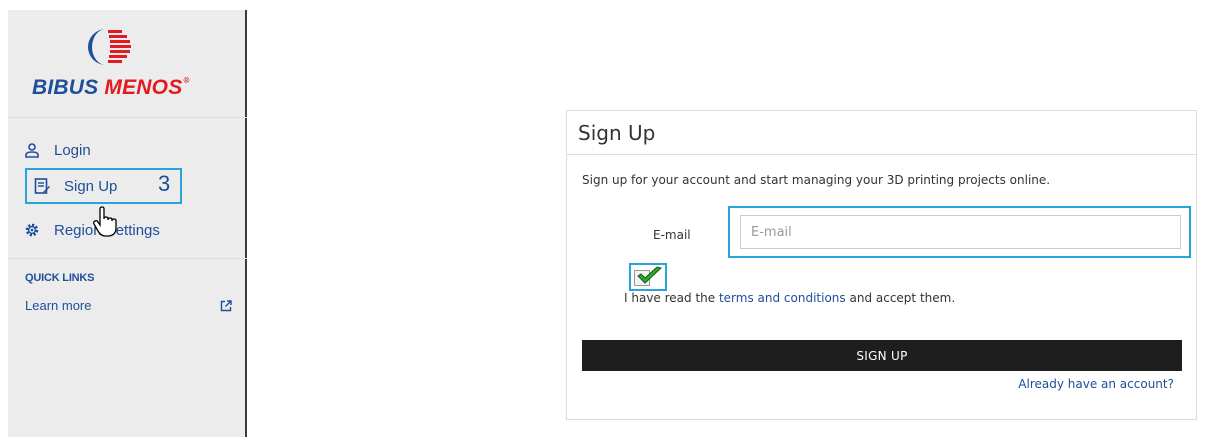 The height and width of the screenshot is (437, 1208). I want to click on registered-mark: ®, so click(186, 80).